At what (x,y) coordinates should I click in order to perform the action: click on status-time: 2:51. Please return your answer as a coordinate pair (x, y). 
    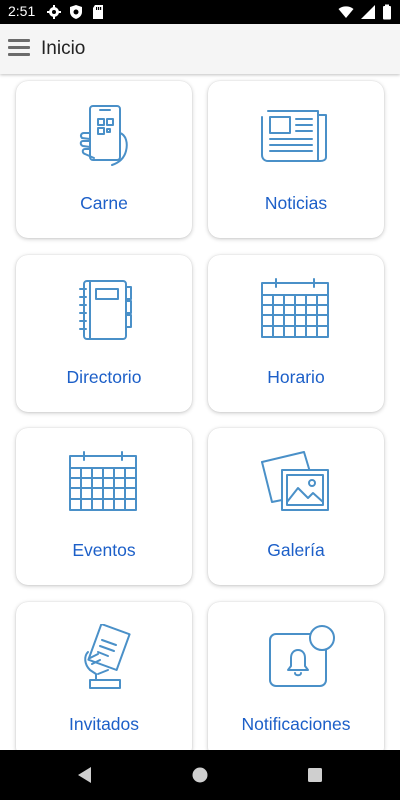
    Looking at the image, I should click on (22, 11).